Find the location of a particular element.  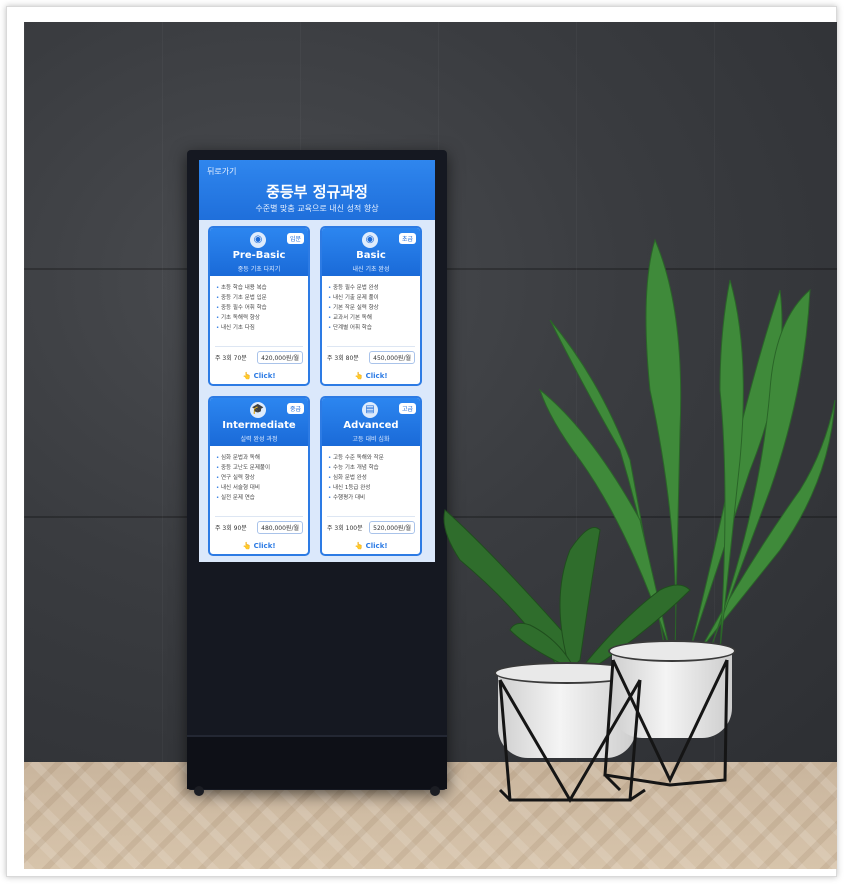

course-desc: 내신 기초 완성 is located at coordinates (371, 269).